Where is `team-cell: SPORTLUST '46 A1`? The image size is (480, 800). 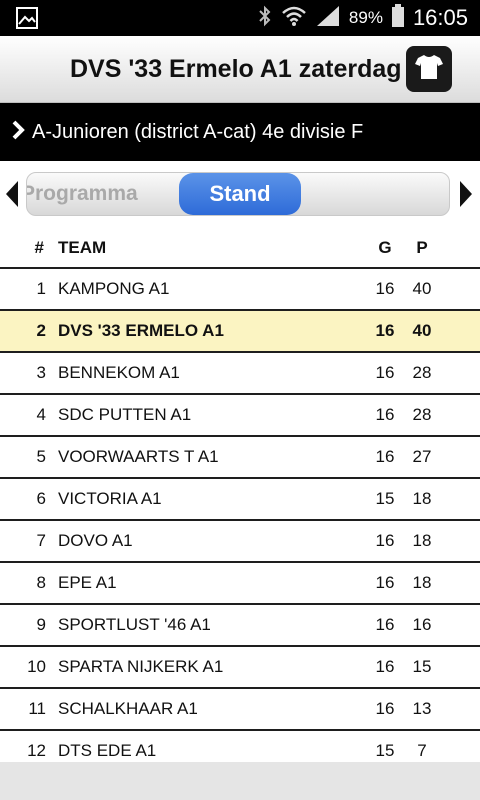
team-cell: SPORTLUST '46 A1 is located at coordinates (134, 624).